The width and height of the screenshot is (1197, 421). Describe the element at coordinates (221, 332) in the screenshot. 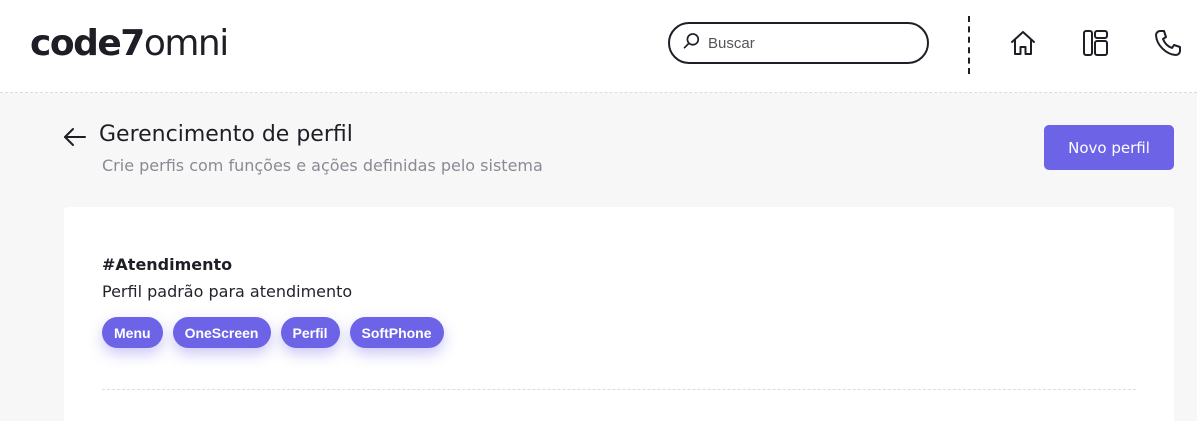

I see `tag-onescreen: OneScreen` at that location.